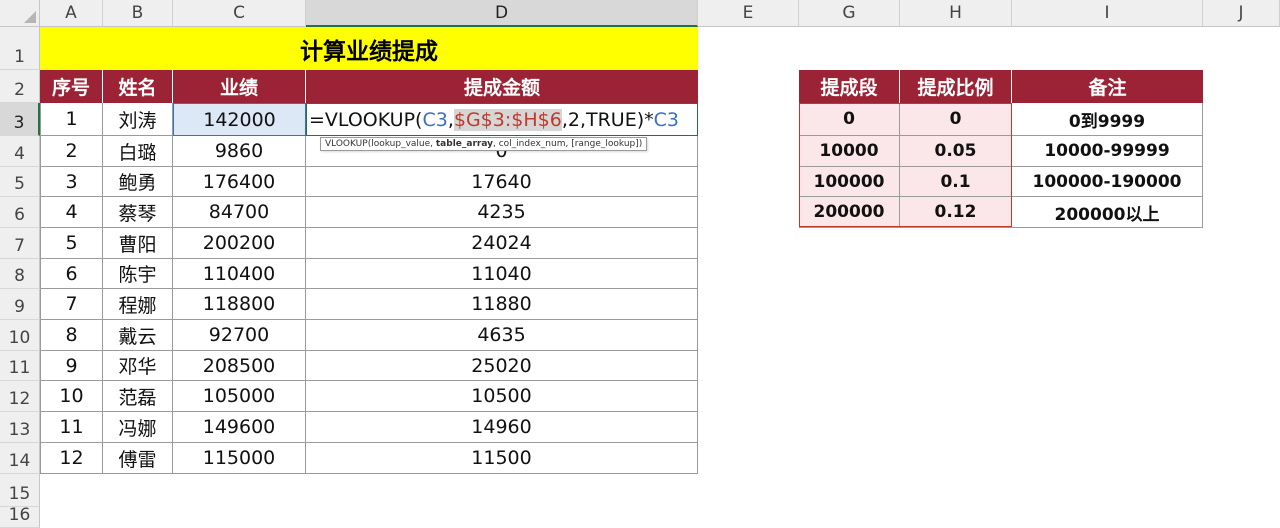  I want to click on cell-name: 陈宇, so click(138, 274).